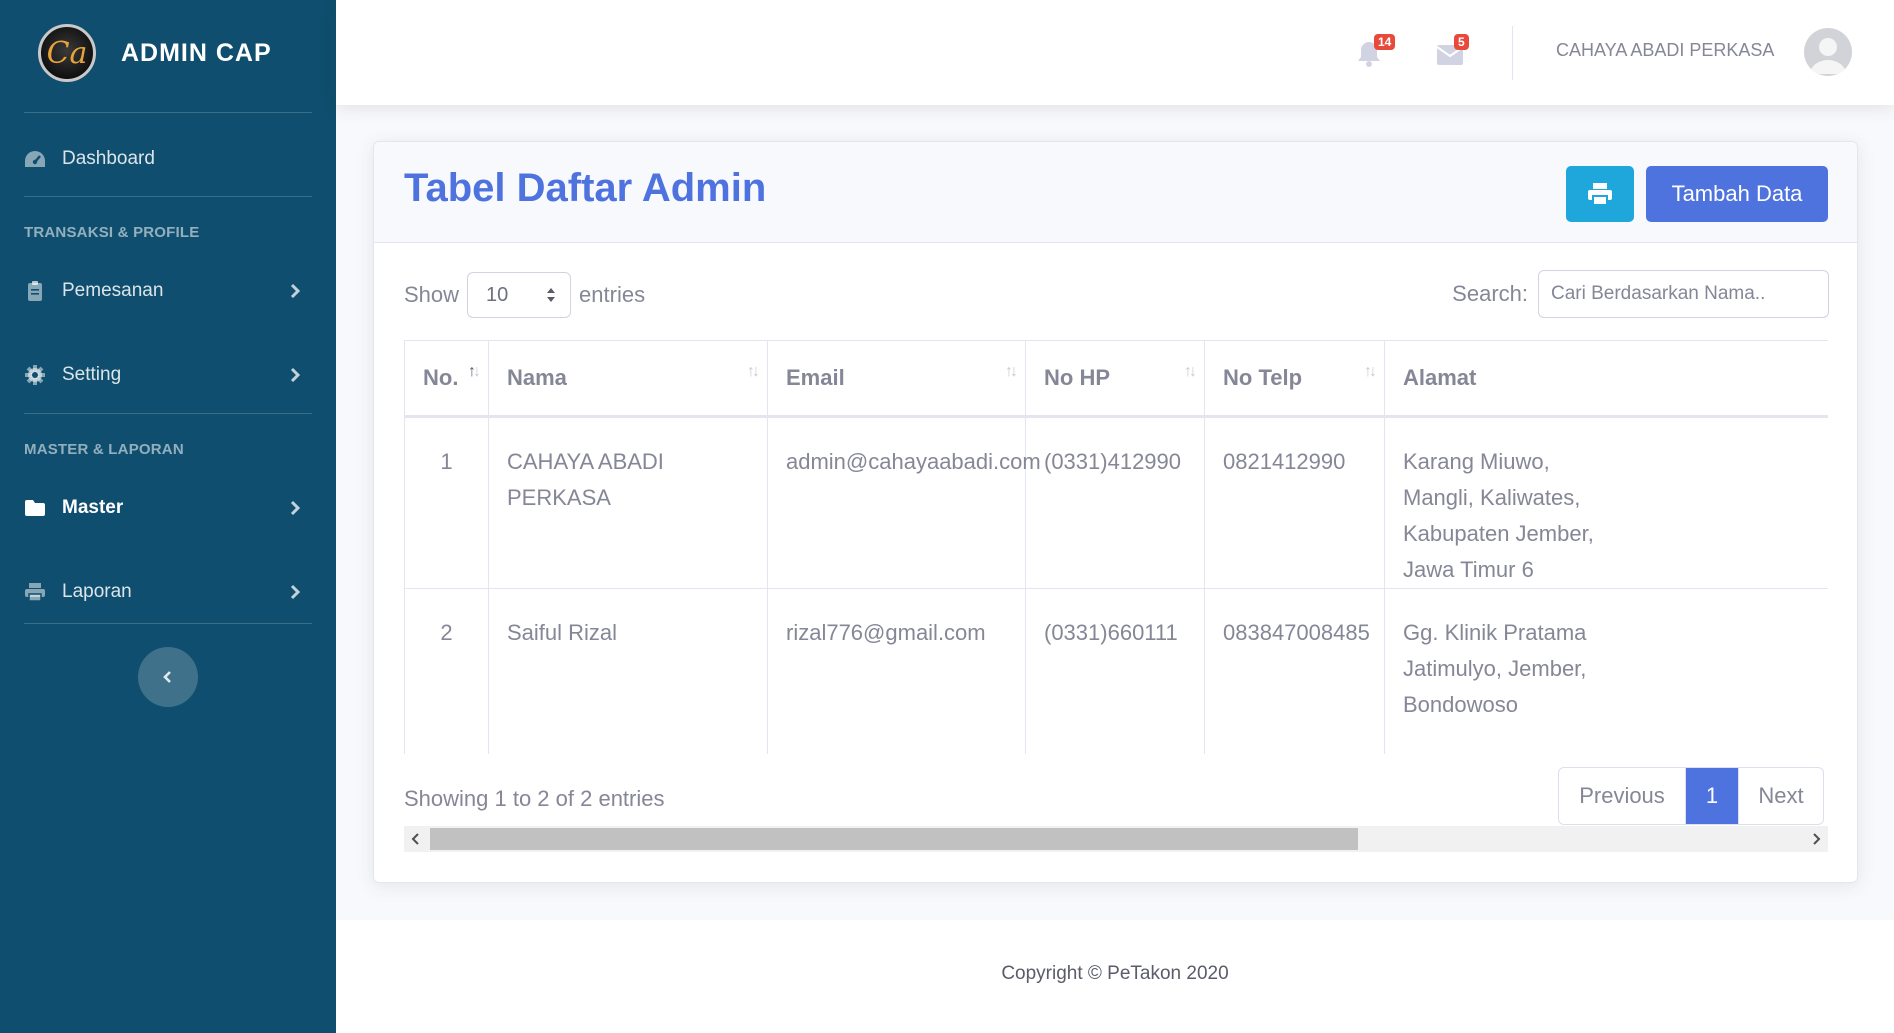 The height and width of the screenshot is (1033, 1894). What do you see at coordinates (1385, 42) in the screenshot?
I see `alerts-badge: 14` at bounding box center [1385, 42].